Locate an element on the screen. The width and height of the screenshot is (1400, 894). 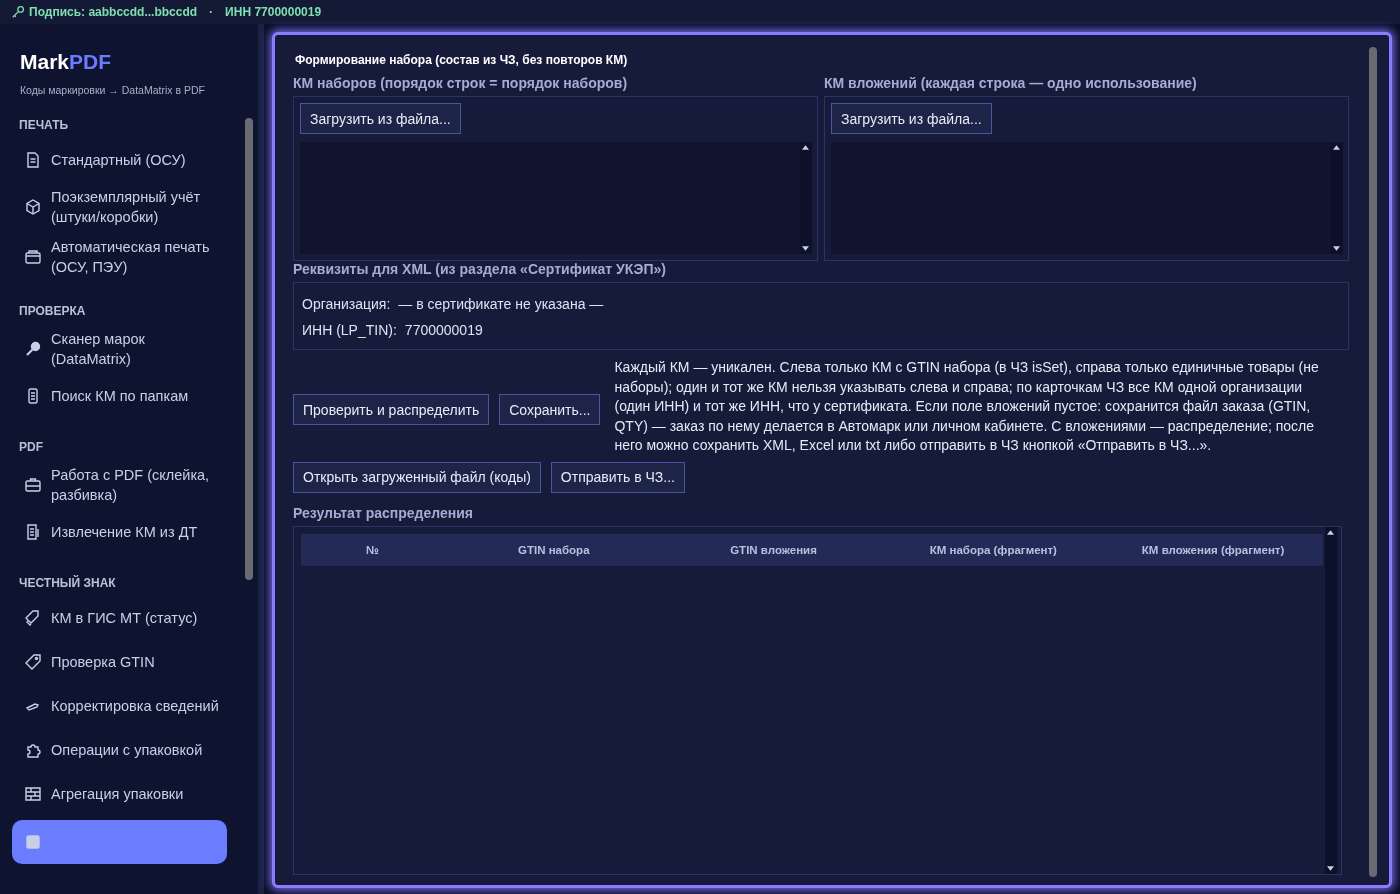
field-value: 7700000019 is located at coordinates (443, 330).